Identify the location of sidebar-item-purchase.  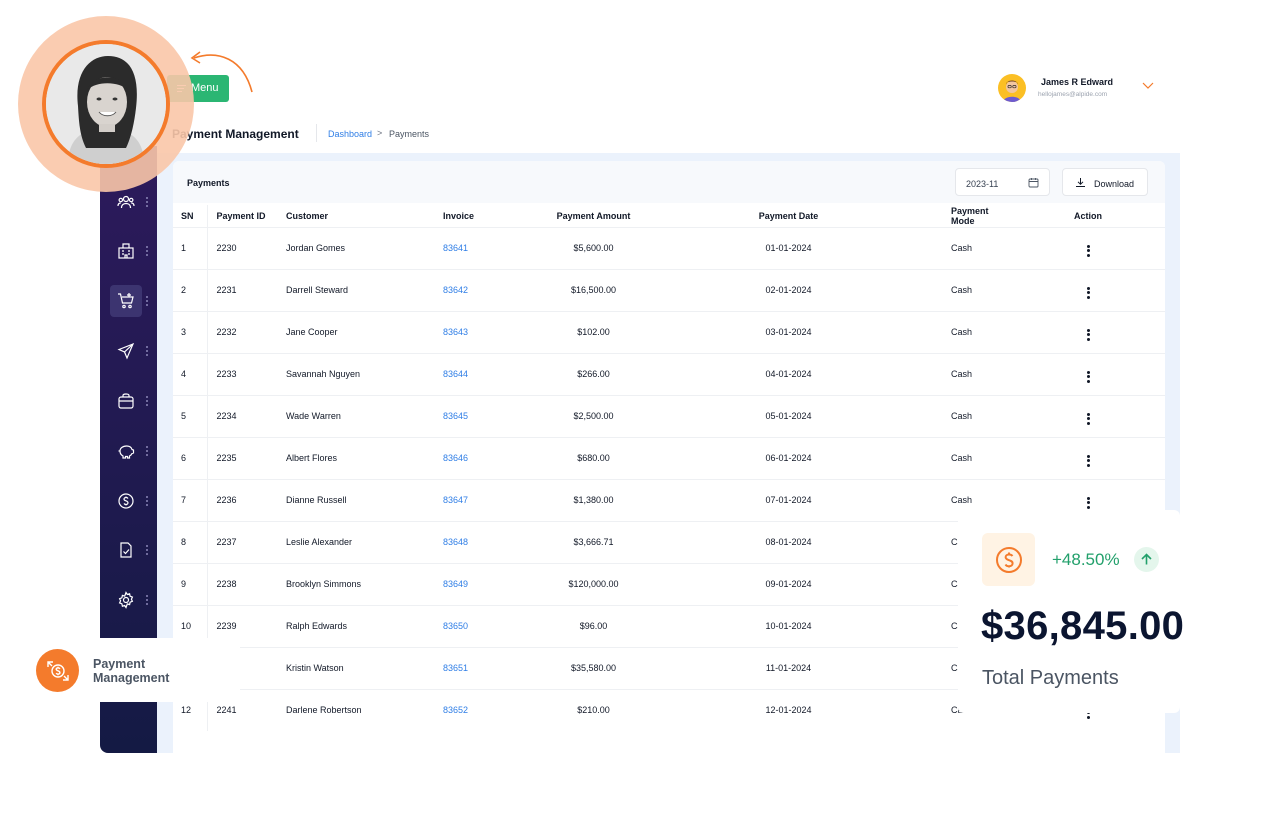
(131, 401).